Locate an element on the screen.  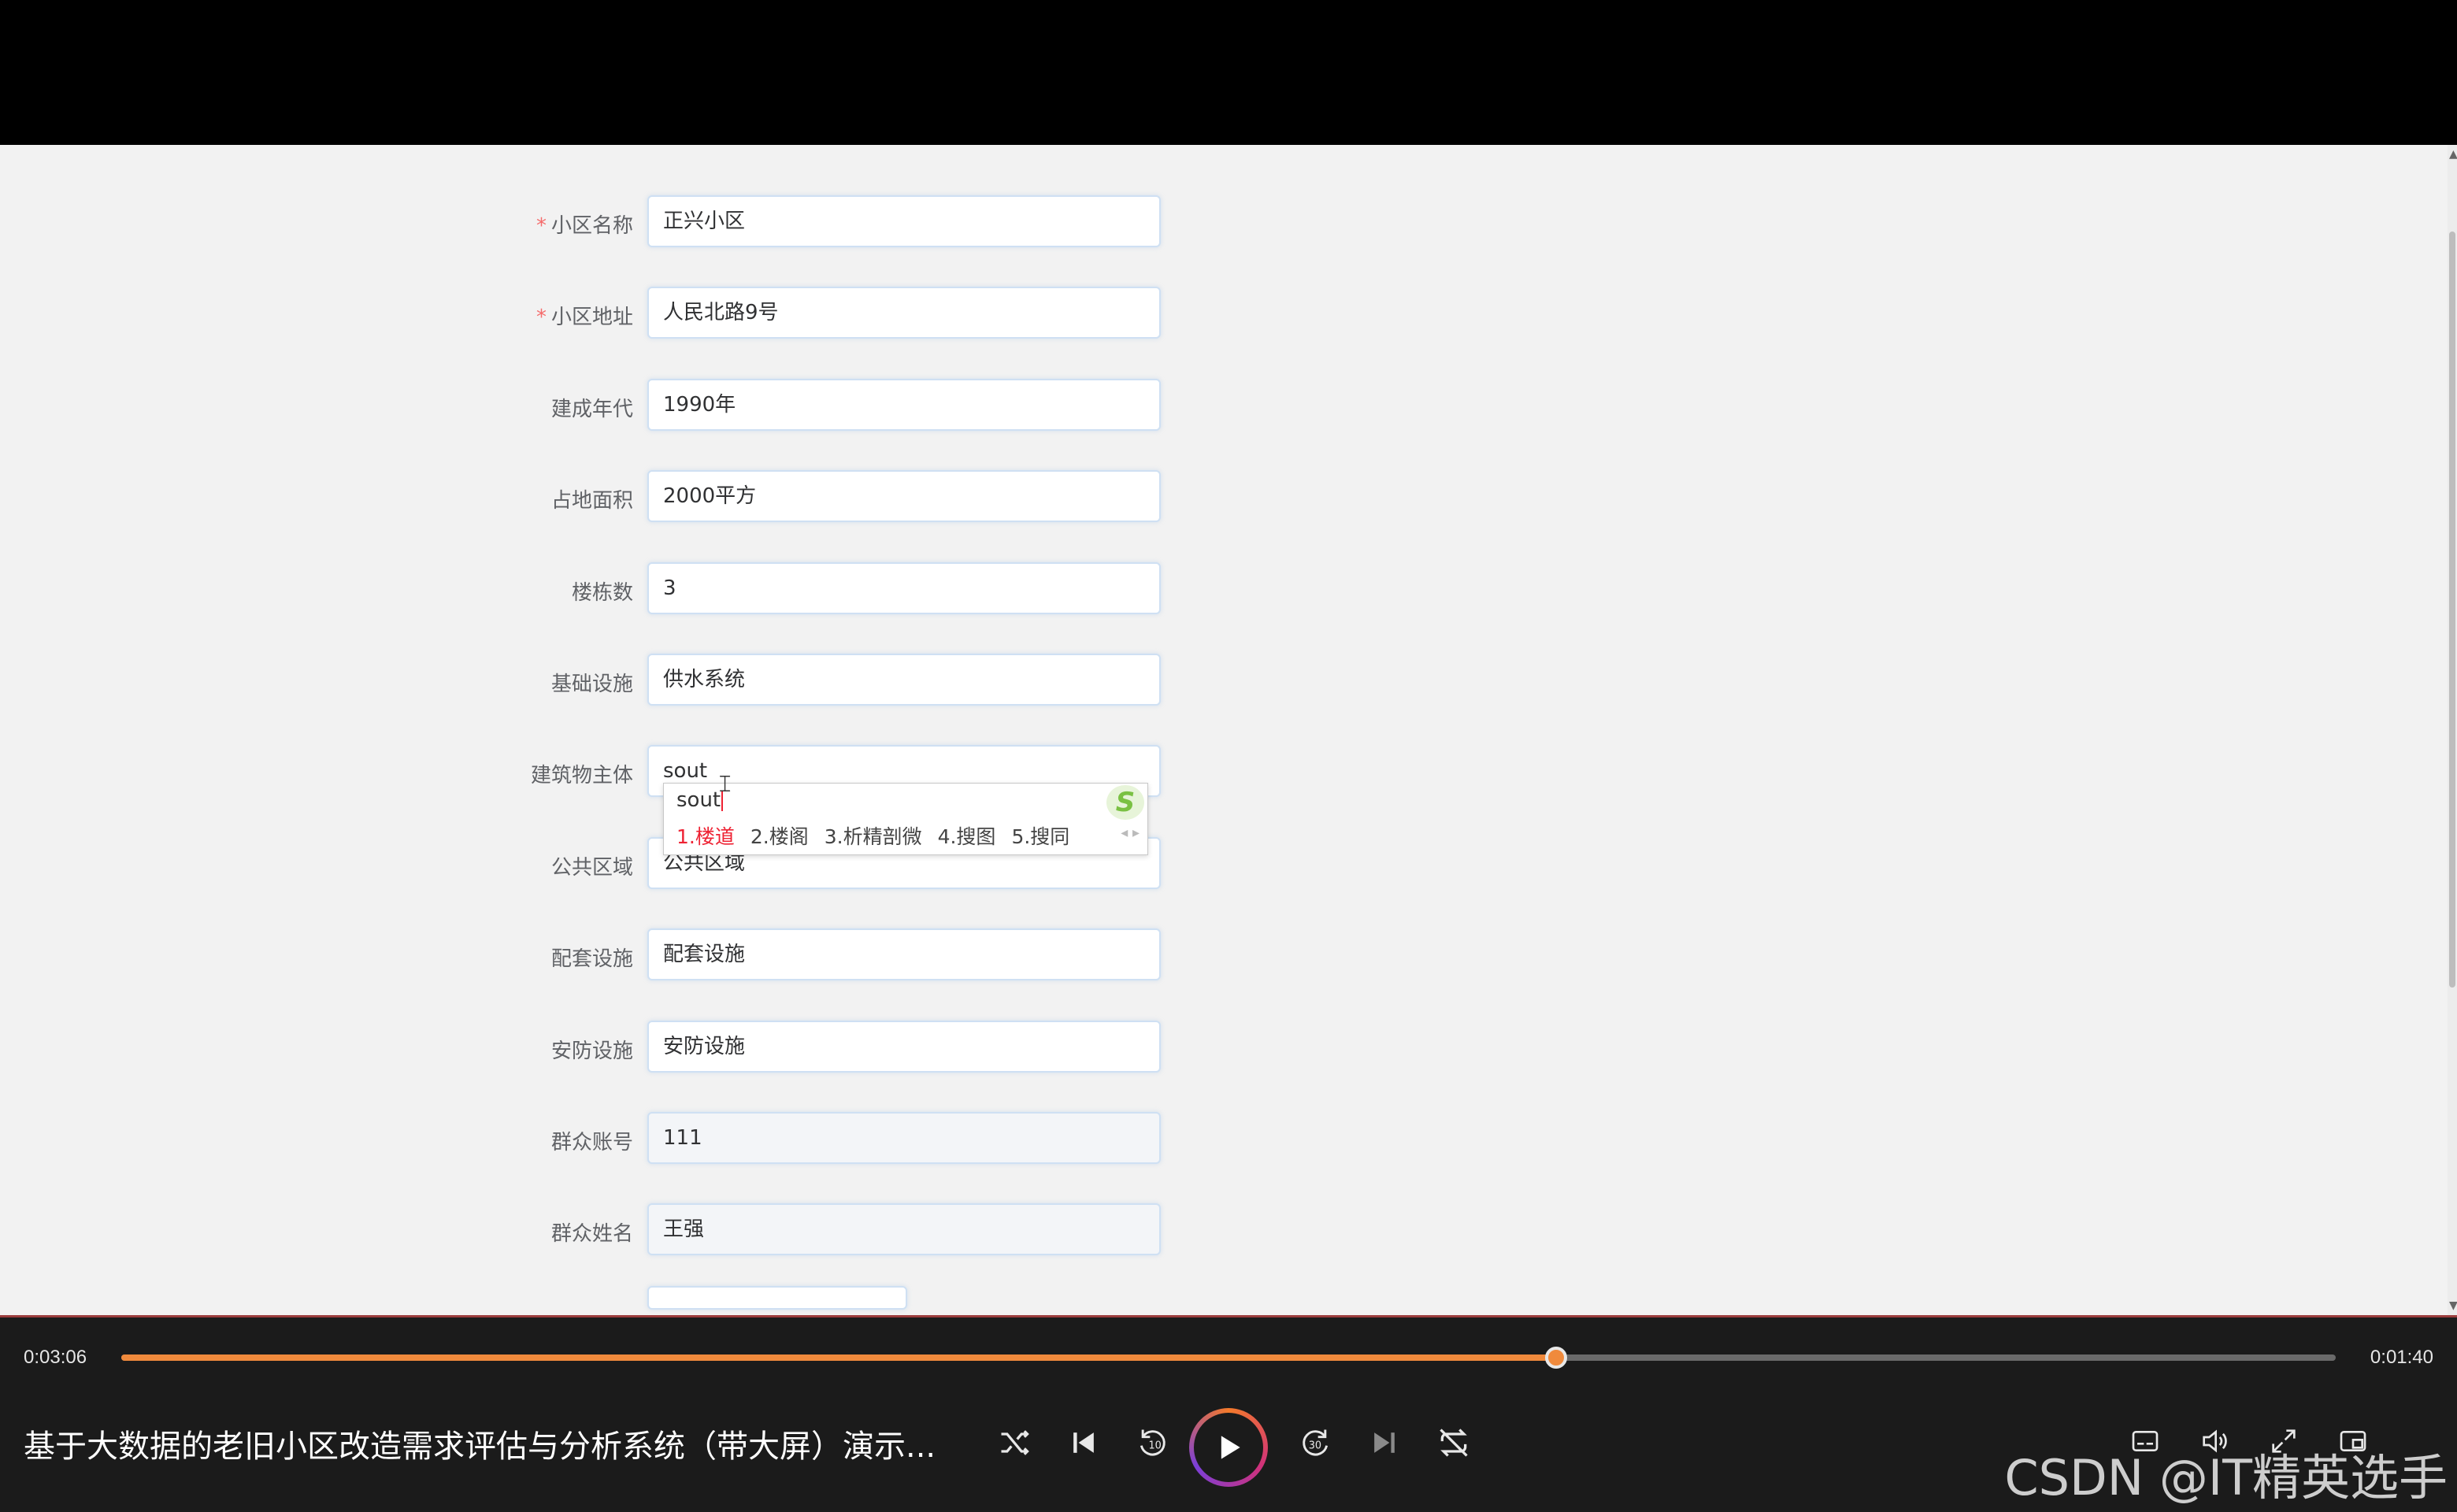
scroll-up-icon: ▲ is located at coordinates (2453, 154).